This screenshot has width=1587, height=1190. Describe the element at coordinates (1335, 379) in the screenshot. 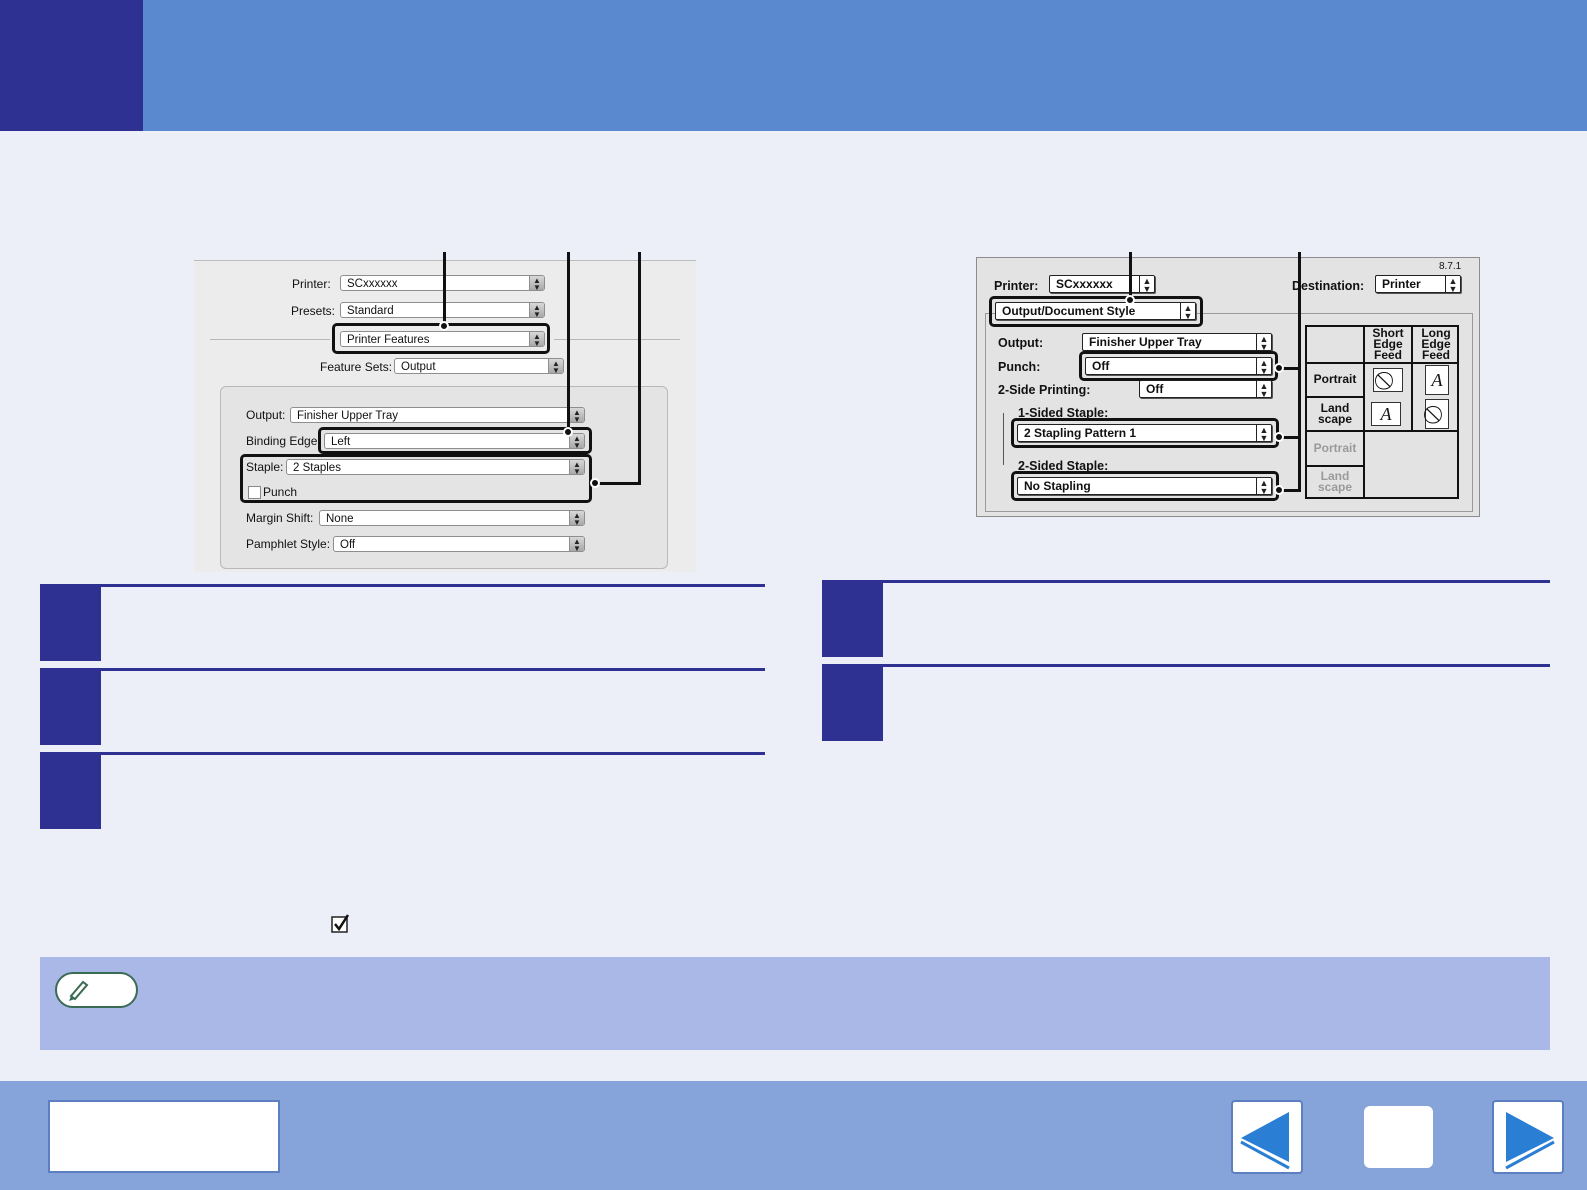

I see `portrait-row-label: Portrait` at that location.